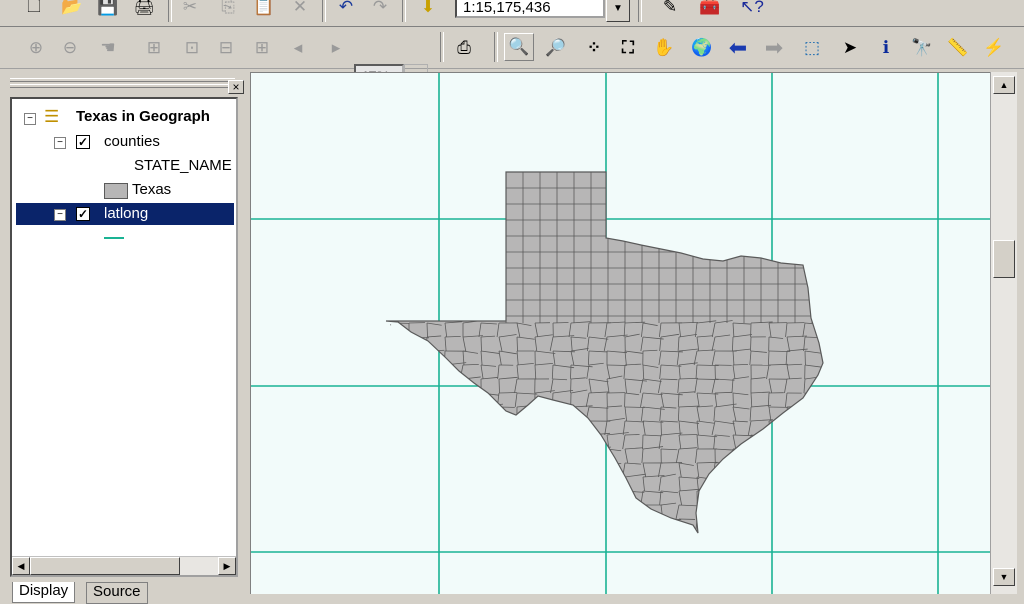  What do you see at coordinates (664, 48) in the screenshot?
I see `pan-icon: ✋` at bounding box center [664, 48].